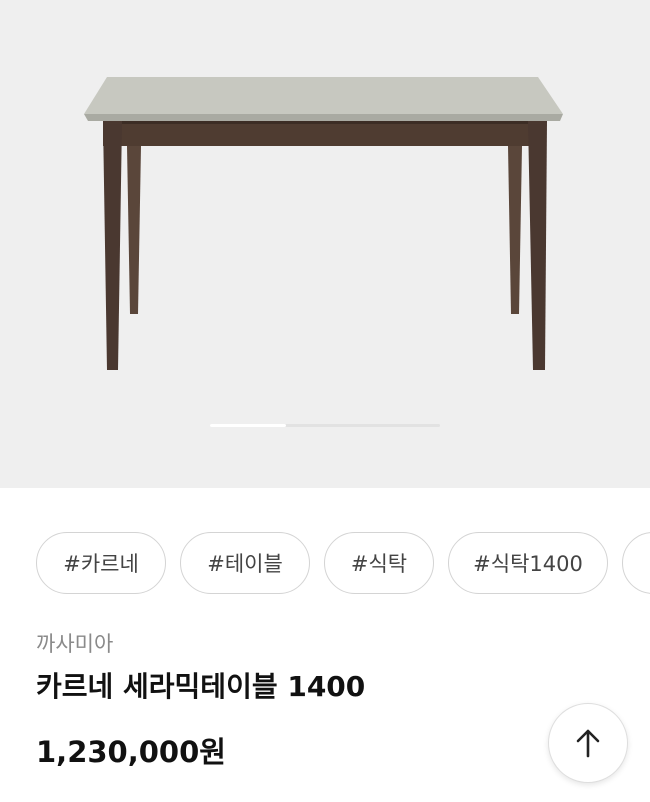  I want to click on product-price: 1,230,000원, so click(131, 752).